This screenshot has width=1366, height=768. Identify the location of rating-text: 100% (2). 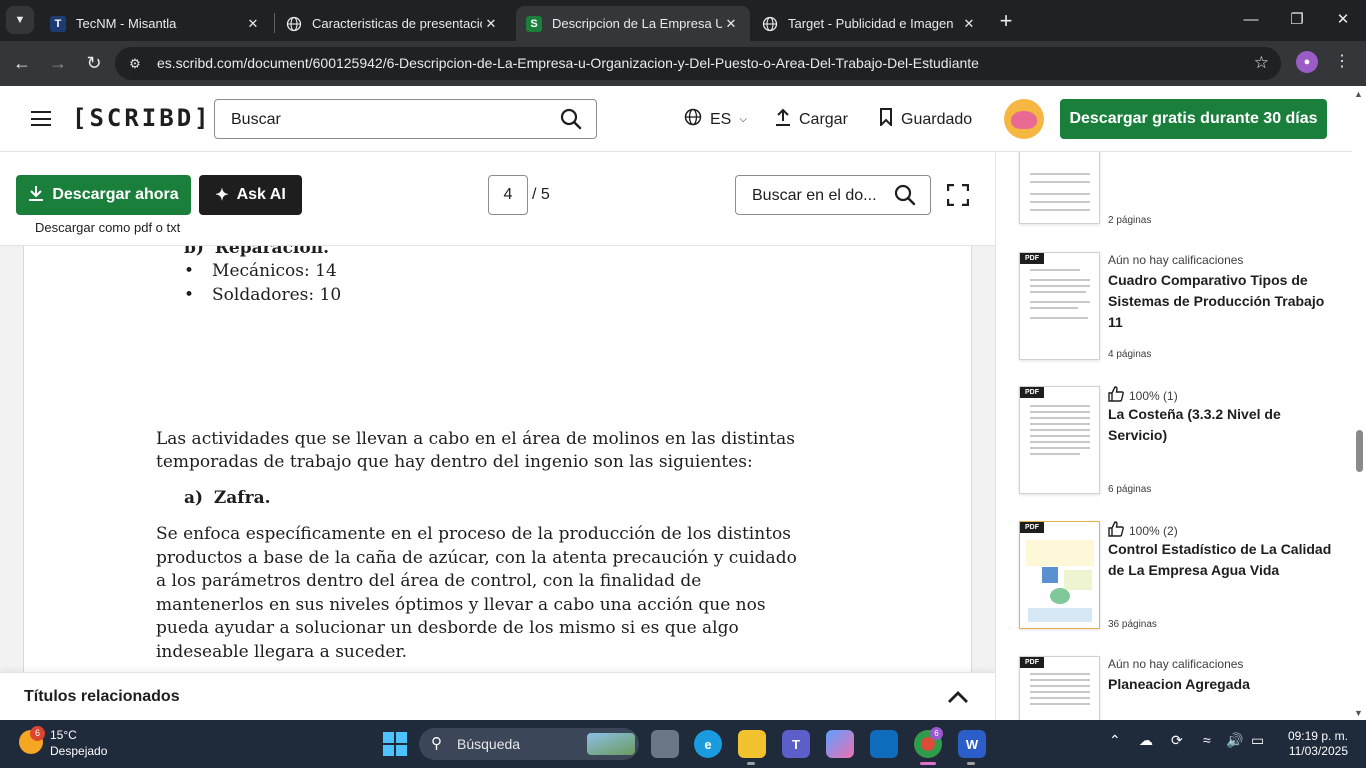
(1153, 530).